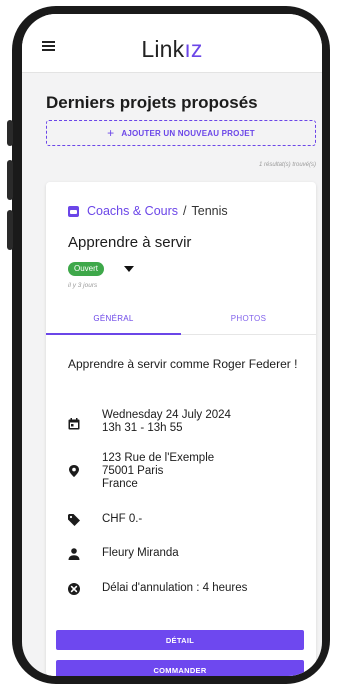  Describe the element at coordinates (113, 334) in the screenshot. I see `active-tab-indicator` at that location.